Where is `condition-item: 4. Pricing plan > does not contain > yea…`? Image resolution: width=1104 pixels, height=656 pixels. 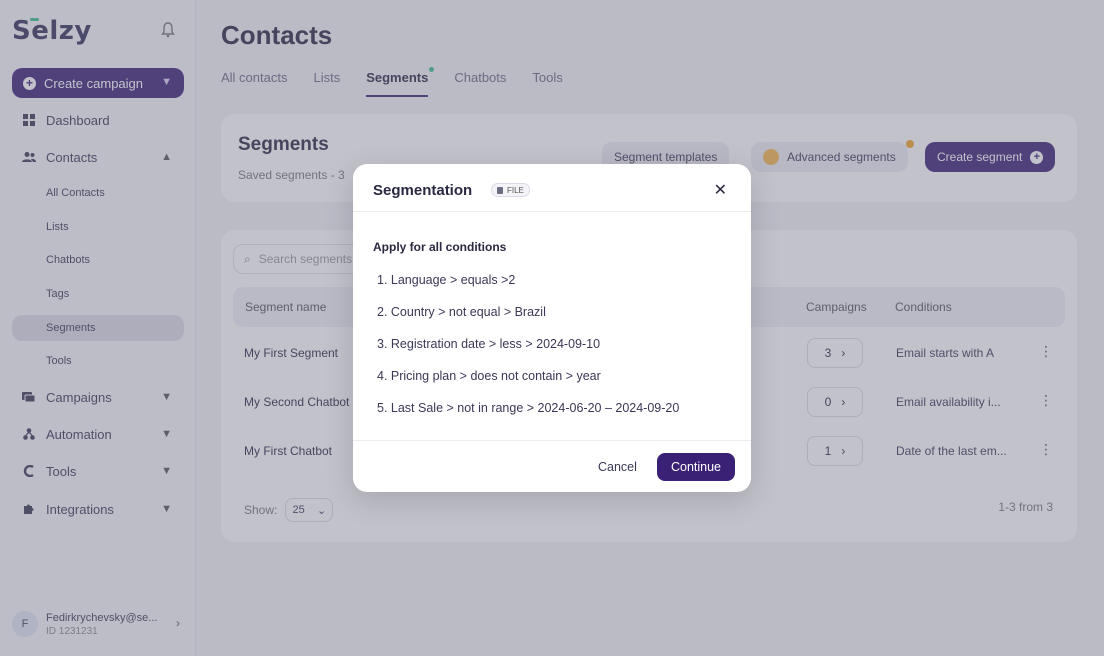
condition-item: 4. Pricing plan > does not contain > yea… is located at coordinates (489, 376).